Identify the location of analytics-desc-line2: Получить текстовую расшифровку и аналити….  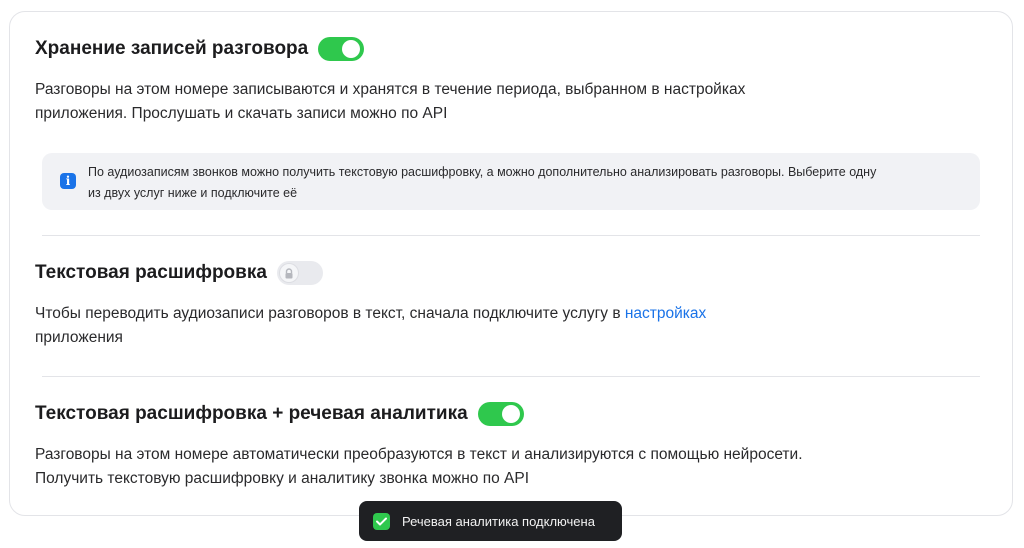
(282, 478).